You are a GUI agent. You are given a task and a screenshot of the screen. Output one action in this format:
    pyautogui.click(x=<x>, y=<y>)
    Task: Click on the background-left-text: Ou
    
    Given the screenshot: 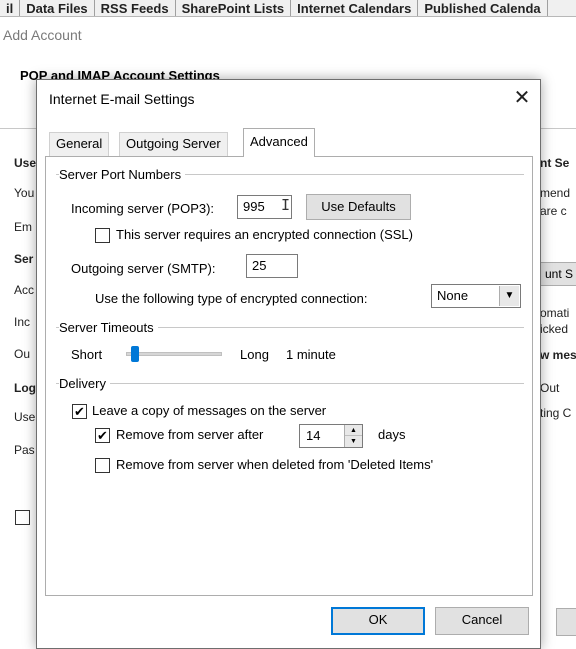 What is the action you would take?
    pyautogui.click(x=22, y=354)
    